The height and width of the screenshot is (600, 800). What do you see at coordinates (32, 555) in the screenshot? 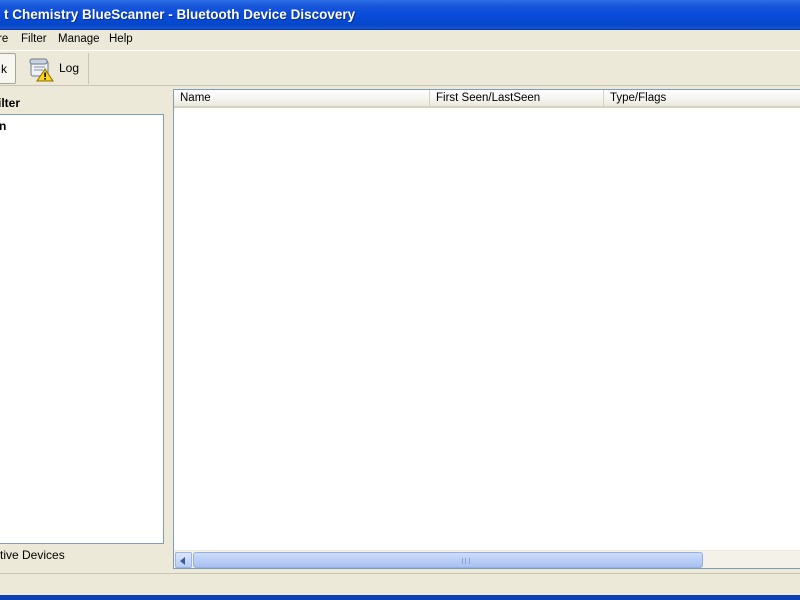
I see `active-devices-text: ctive Devices` at bounding box center [32, 555].